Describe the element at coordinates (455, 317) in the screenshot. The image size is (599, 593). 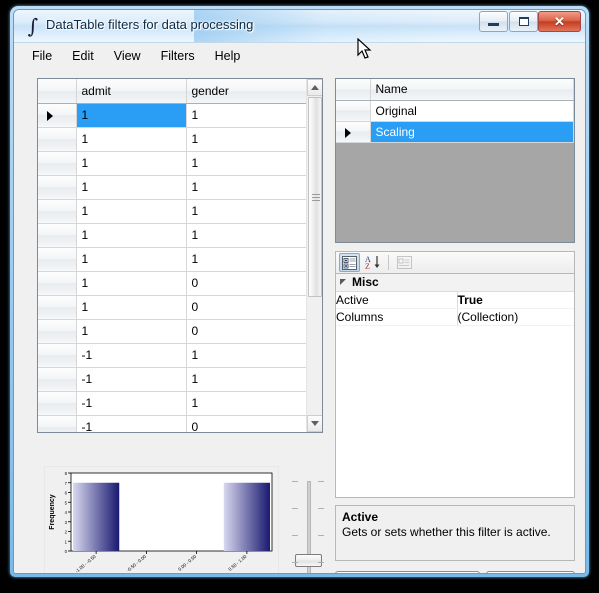
I see `property-row-columns: Columns (Collection)` at that location.